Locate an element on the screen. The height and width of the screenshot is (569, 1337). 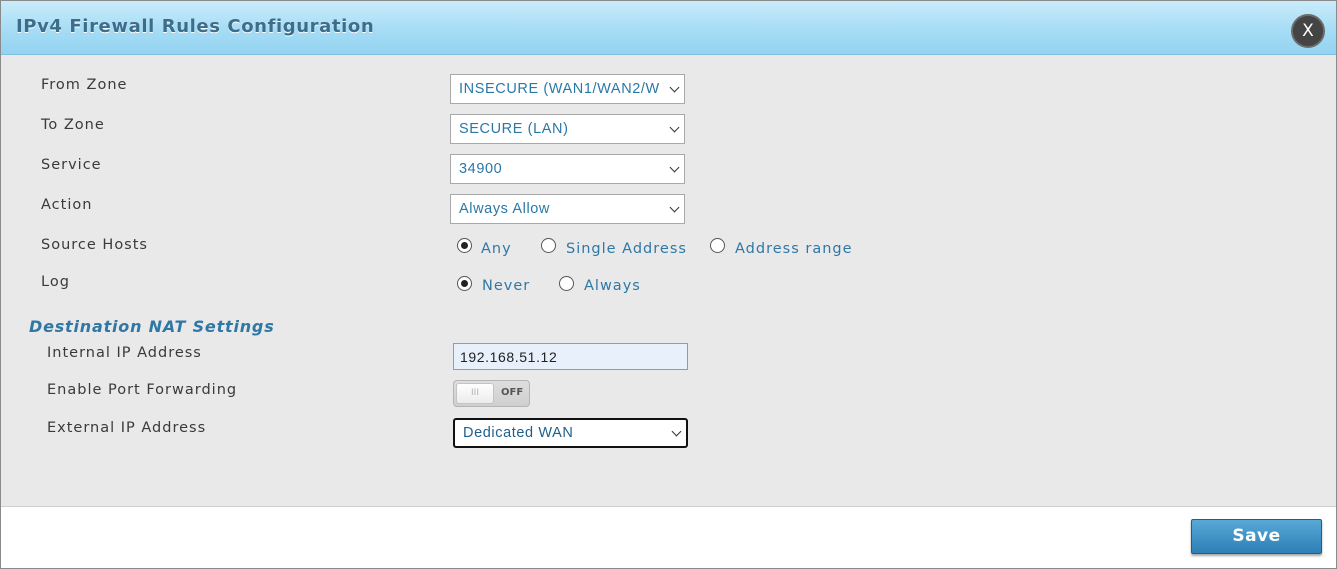
source-hosts-option-any: Any is located at coordinates (496, 249).